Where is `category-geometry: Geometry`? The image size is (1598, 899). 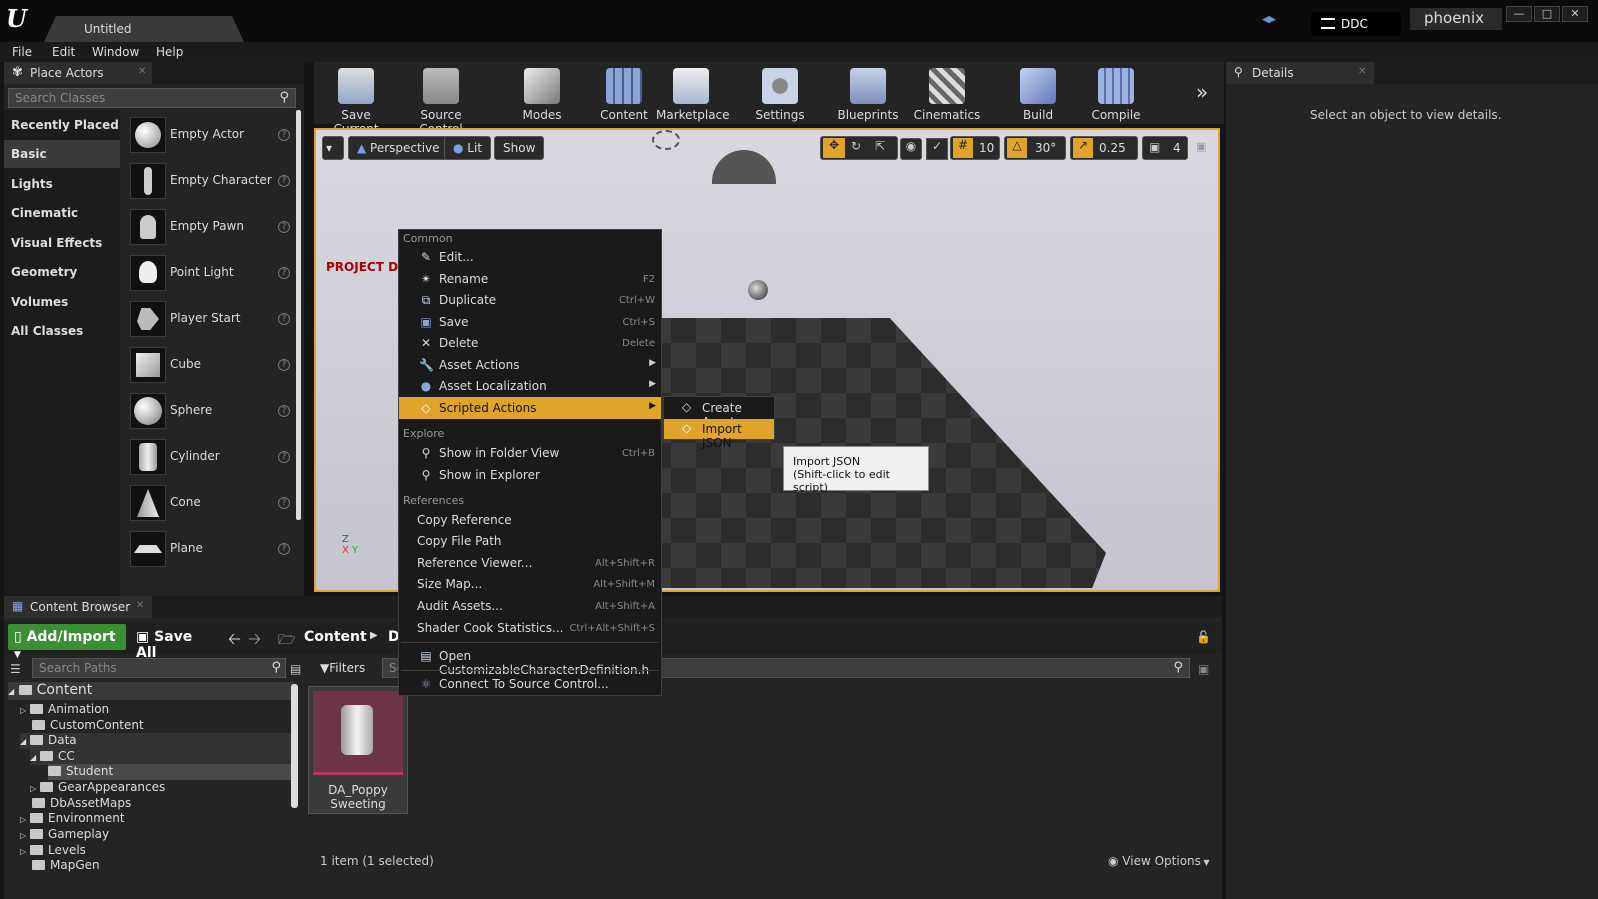 category-geometry: Geometry is located at coordinates (62, 272).